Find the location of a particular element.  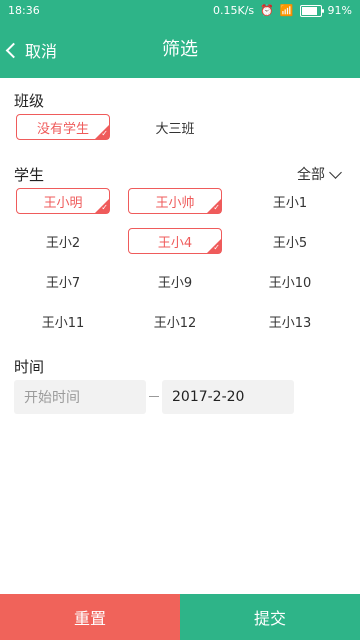

student-chip-2: 王小1 is located at coordinates (290, 201).